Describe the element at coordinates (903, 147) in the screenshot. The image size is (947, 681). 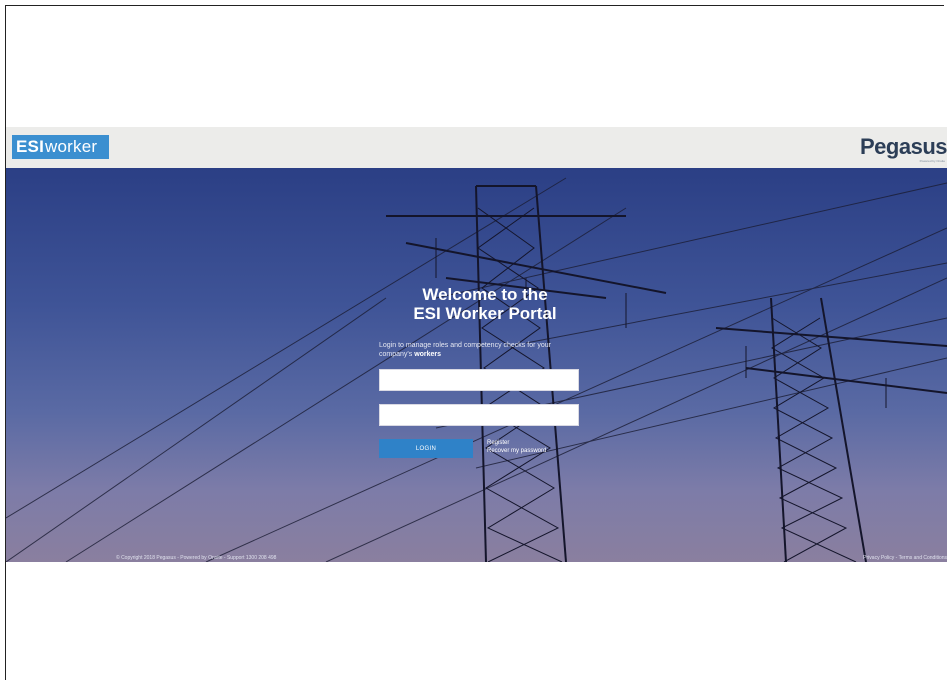
I see `pegasus-logo: Pegasus` at that location.